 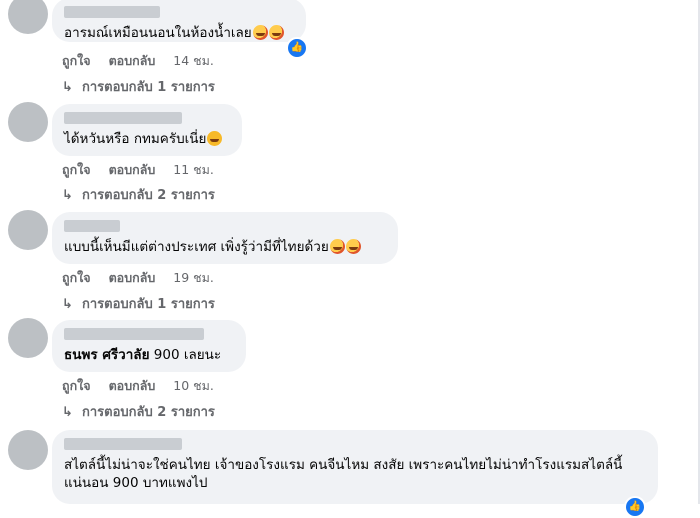 I want to click on comment-text: อารมณ์เหมือนนอนในห้องน้ำเลย, so click(x=158, y=33).